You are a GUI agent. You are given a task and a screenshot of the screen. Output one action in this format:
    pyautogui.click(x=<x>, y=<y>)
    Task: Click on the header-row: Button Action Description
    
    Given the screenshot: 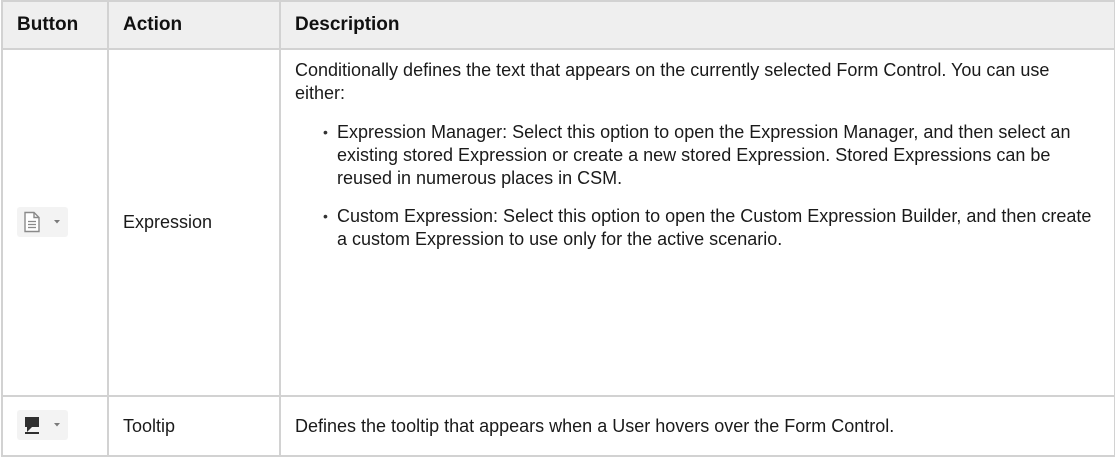 What is the action you would take?
    pyautogui.click(x=558, y=25)
    